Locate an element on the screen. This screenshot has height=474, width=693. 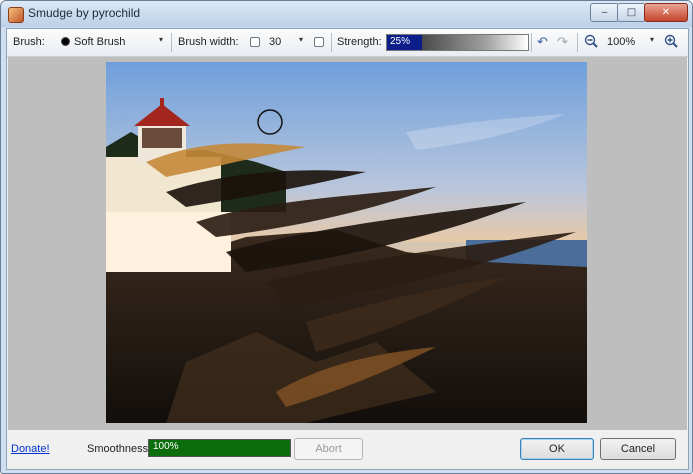
brush-label: Brush: is located at coordinates (29, 42).